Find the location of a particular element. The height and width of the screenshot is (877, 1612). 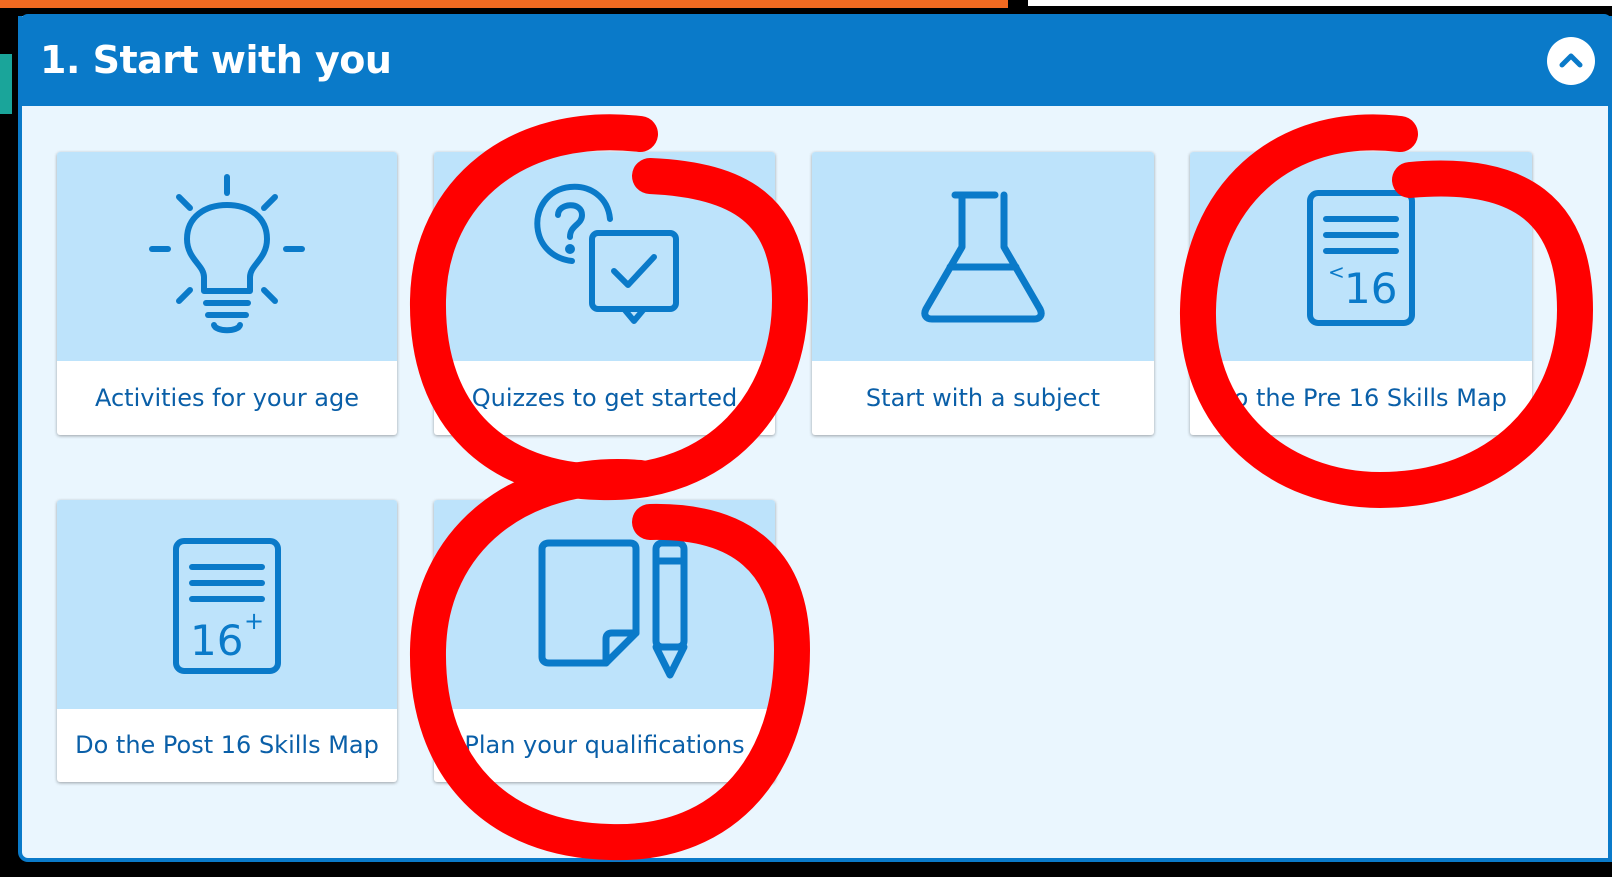

quiz-icon is located at coordinates (606, 253).